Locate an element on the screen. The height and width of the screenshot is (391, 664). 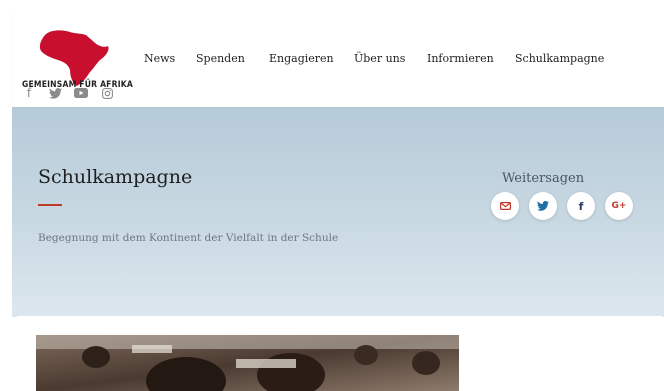
nav-item-spenden: Spenden is located at coordinates (220, 58).